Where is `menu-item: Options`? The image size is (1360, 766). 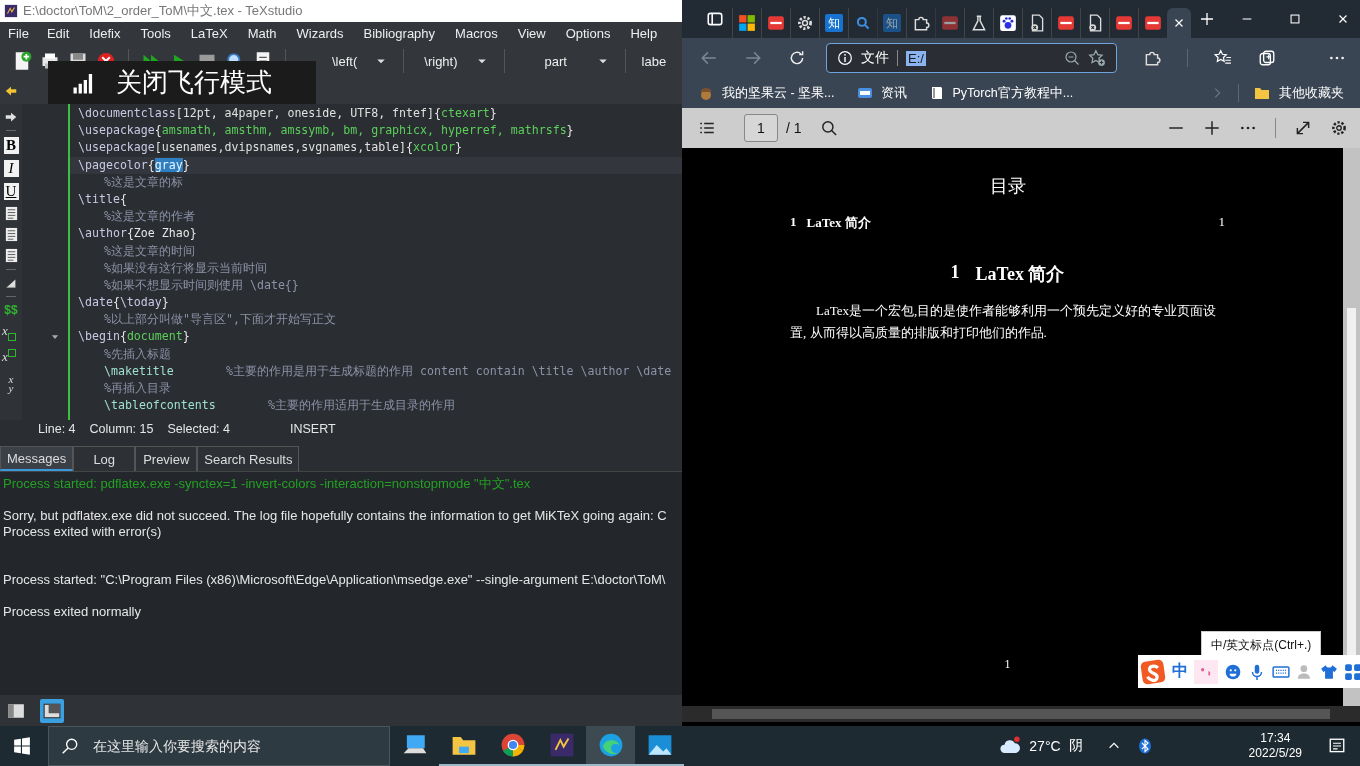 menu-item: Options is located at coordinates (592, 33).